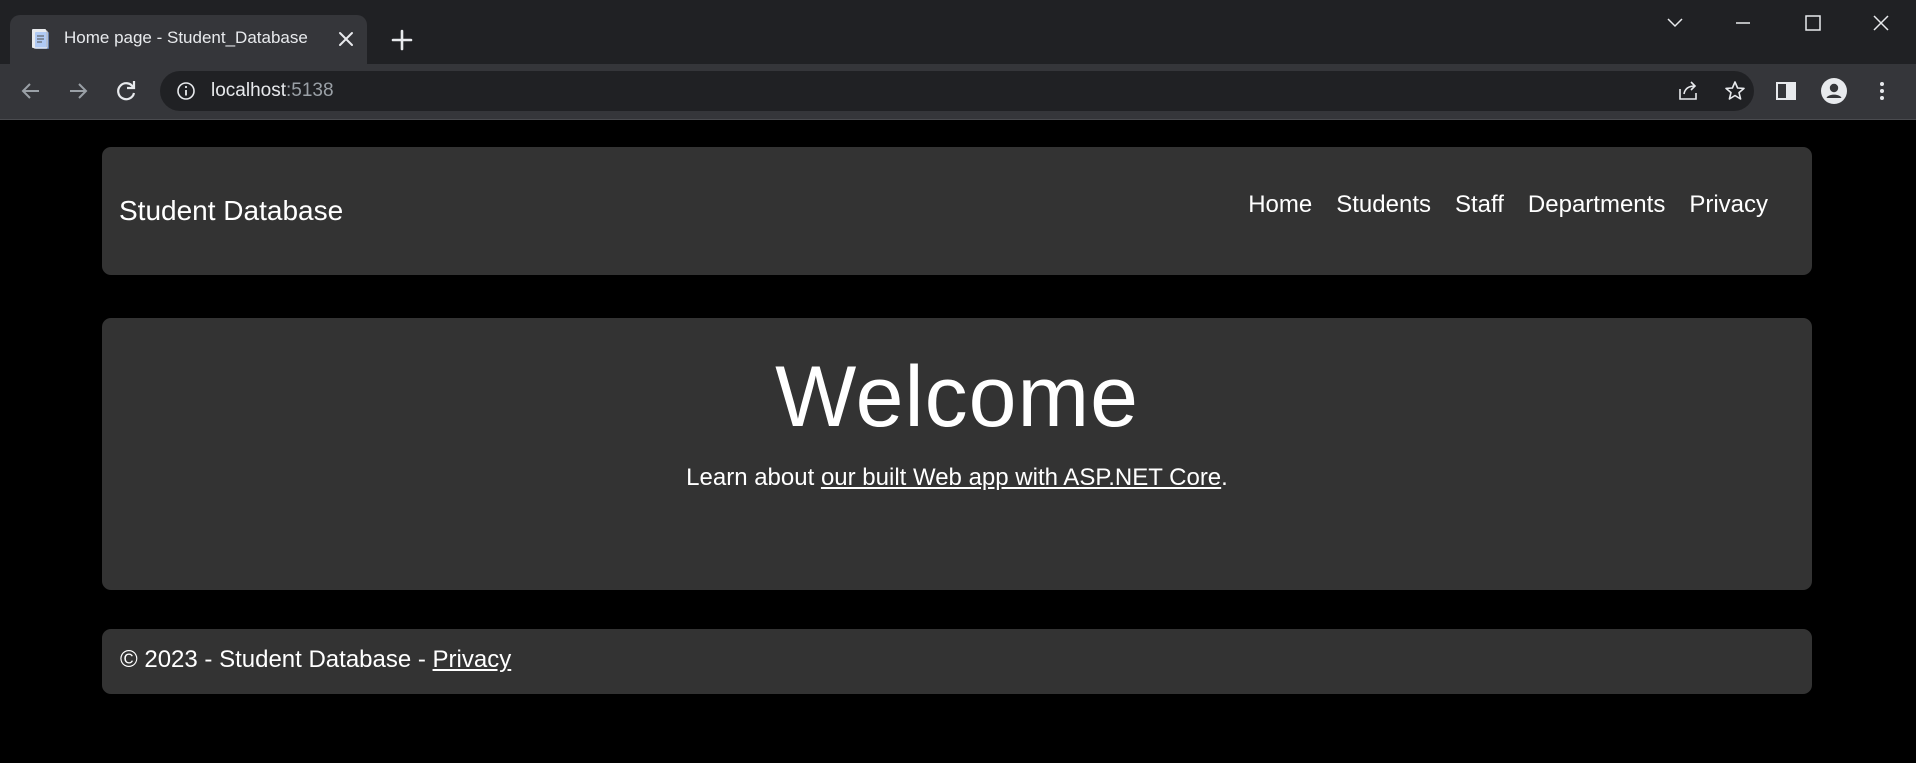  Describe the element at coordinates (1021, 477) in the screenshot. I see `aspnet-learn-link: our built Web app with ASP.NET Core` at that location.